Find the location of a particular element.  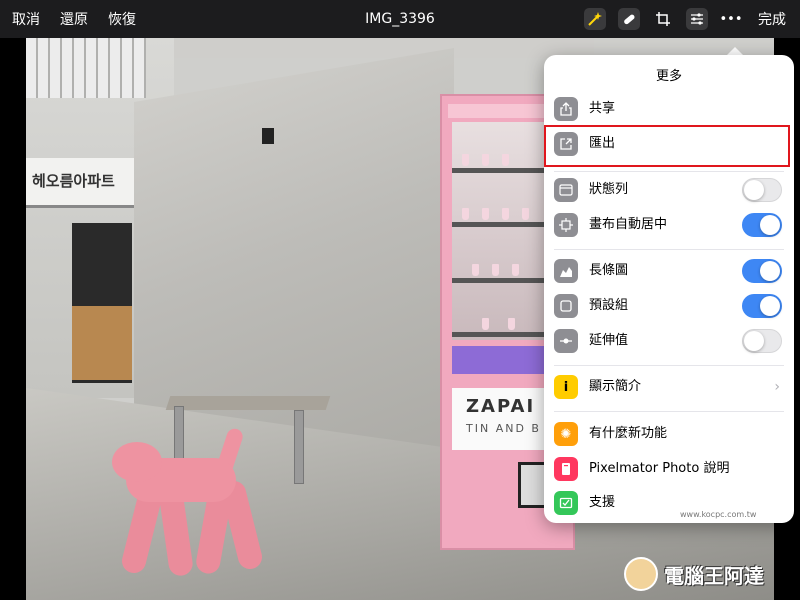

menu-item-label: 有什麼新功能 is located at coordinates (628, 433).